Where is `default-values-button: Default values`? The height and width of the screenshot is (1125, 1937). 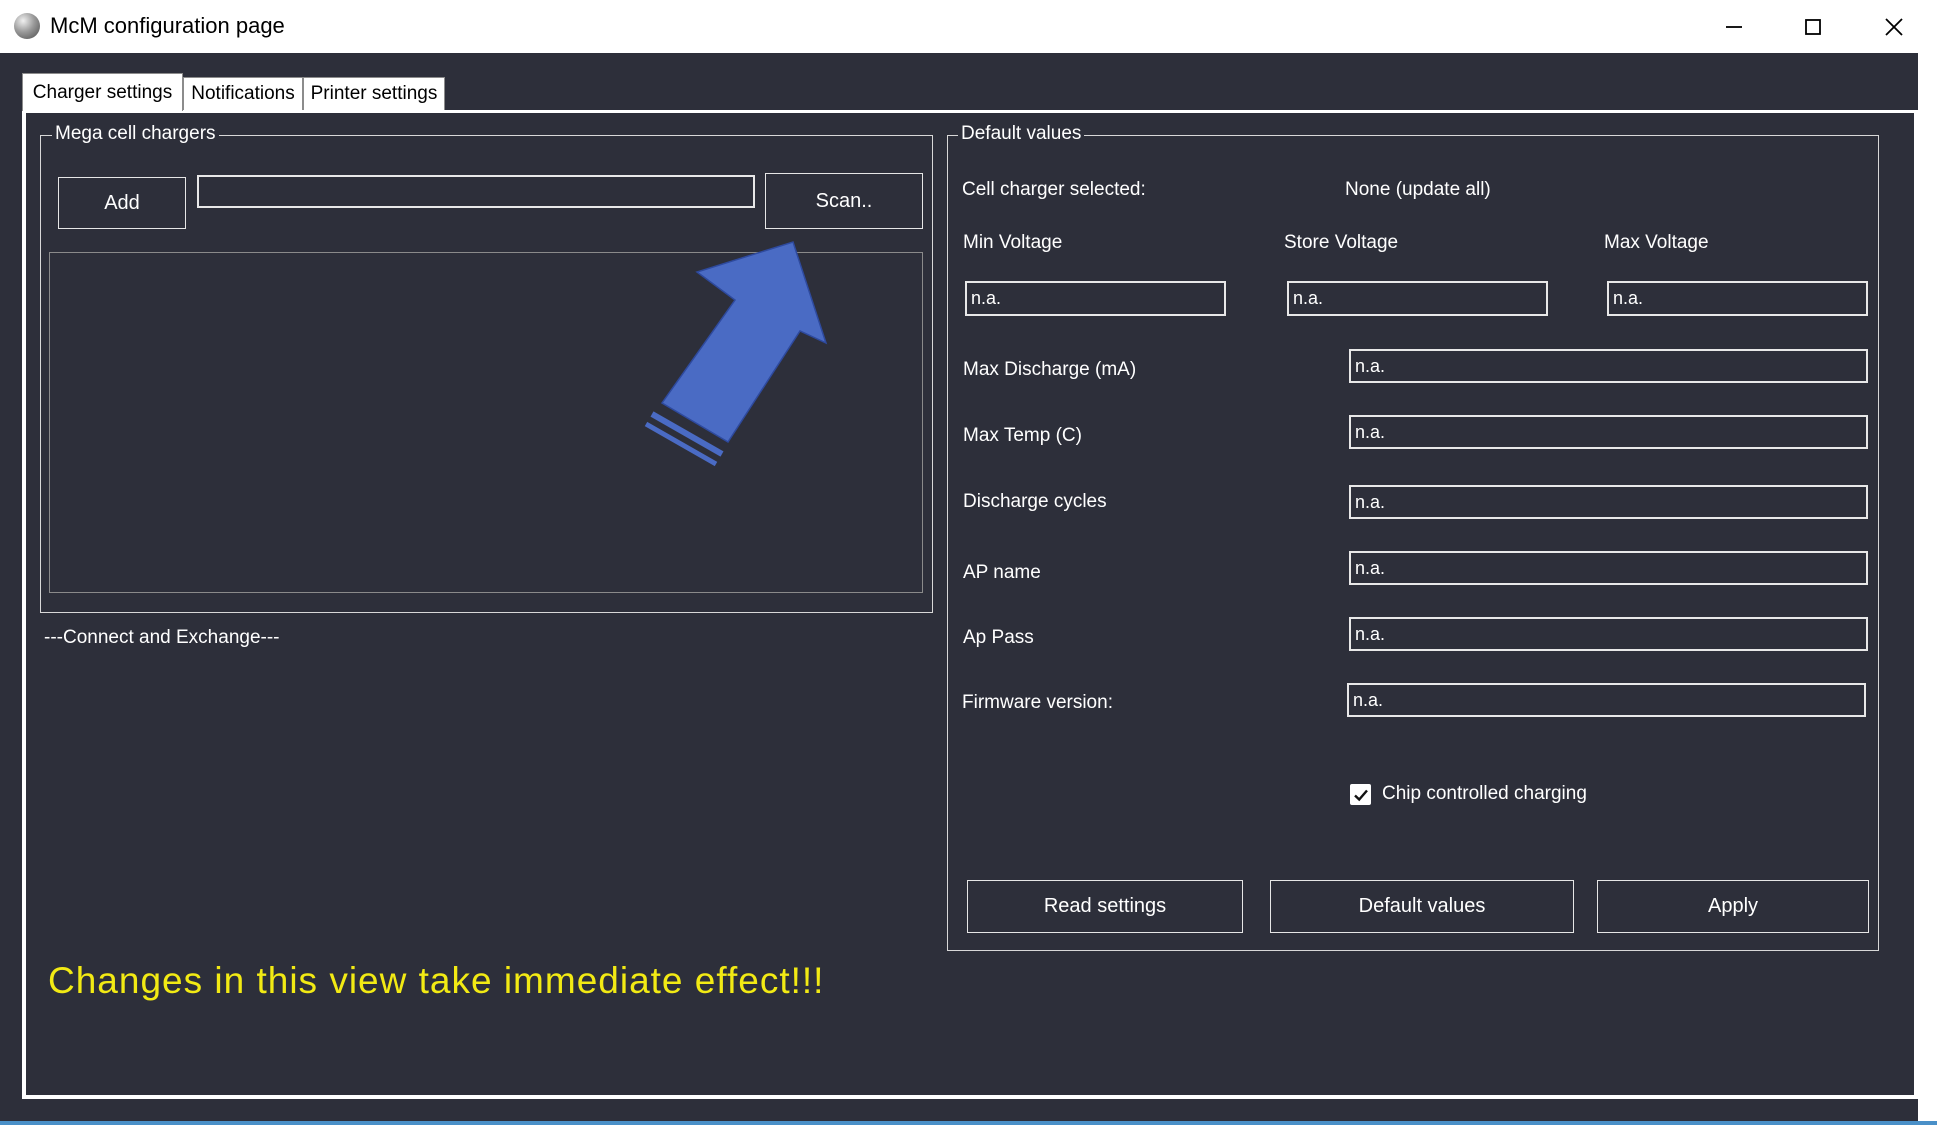 default-values-button: Default values is located at coordinates (1422, 906).